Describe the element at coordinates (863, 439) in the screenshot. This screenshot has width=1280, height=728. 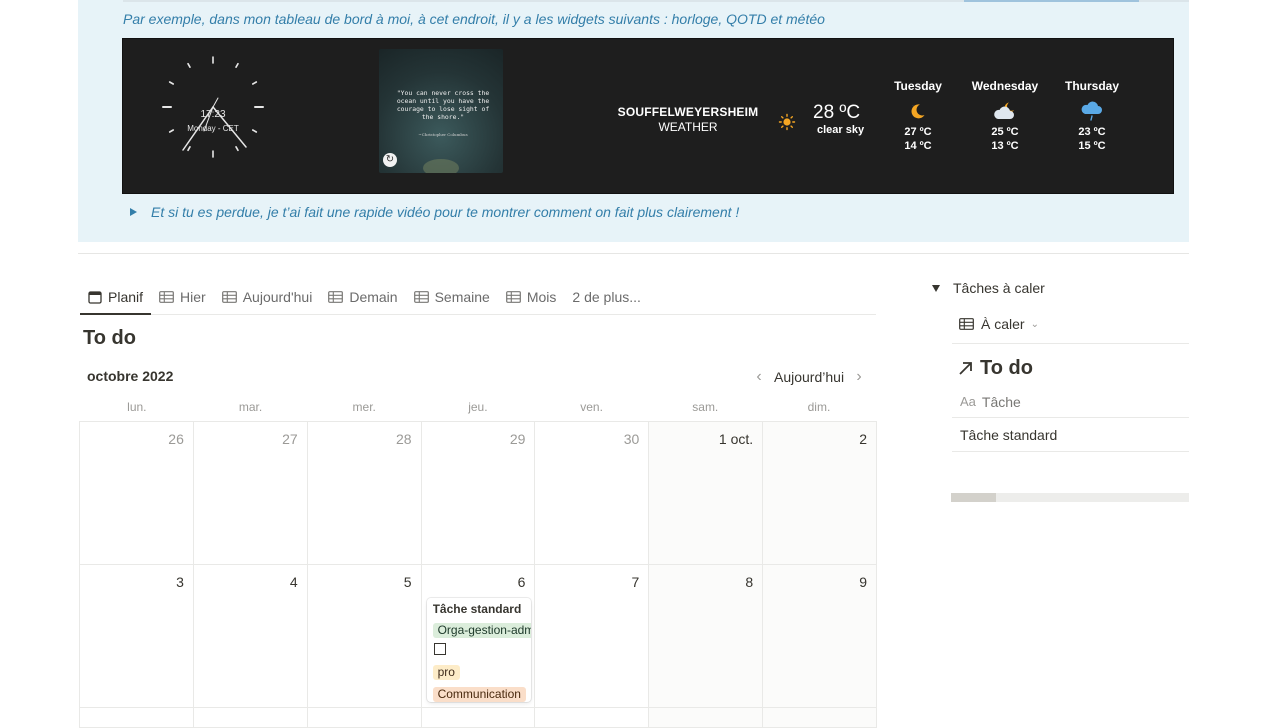
I see `day-number: 2` at that location.